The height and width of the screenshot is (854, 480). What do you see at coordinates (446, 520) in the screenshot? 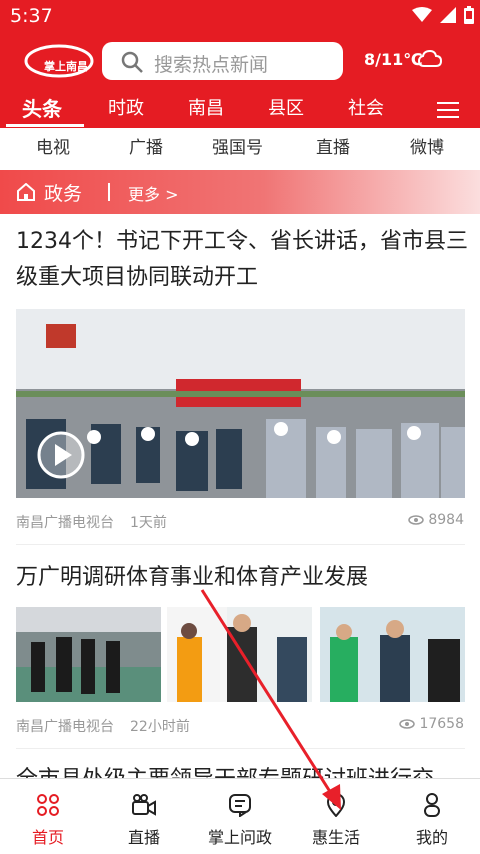
I see `view-count: 8984` at bounding box center [446, 520].